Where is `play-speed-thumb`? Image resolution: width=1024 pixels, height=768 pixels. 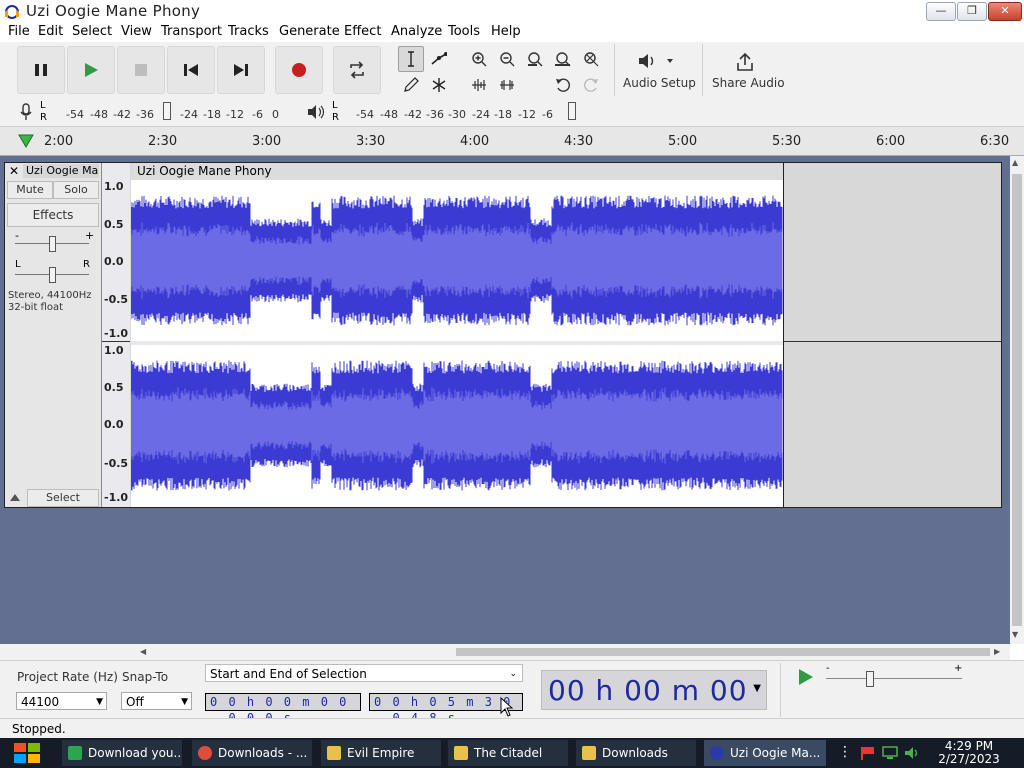 play-speed-thumb is located at coordinates (870, 679).